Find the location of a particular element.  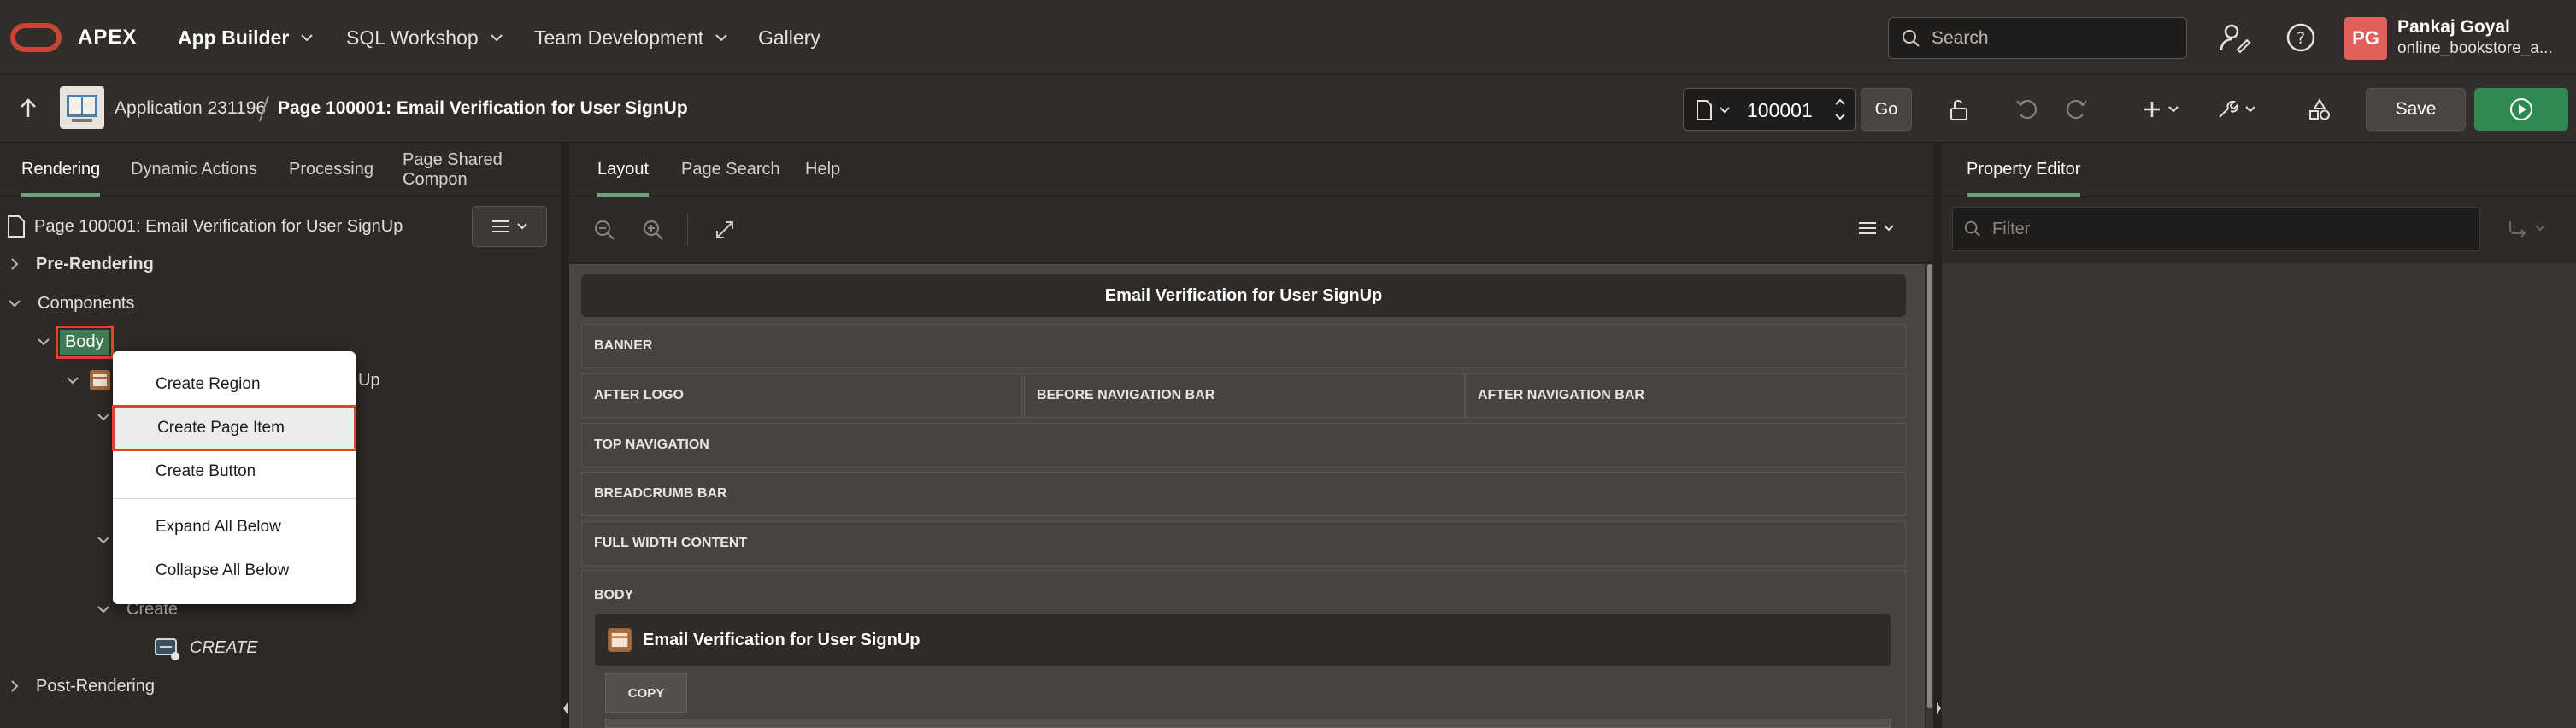

application-icon is located at coordinates (82, 107).